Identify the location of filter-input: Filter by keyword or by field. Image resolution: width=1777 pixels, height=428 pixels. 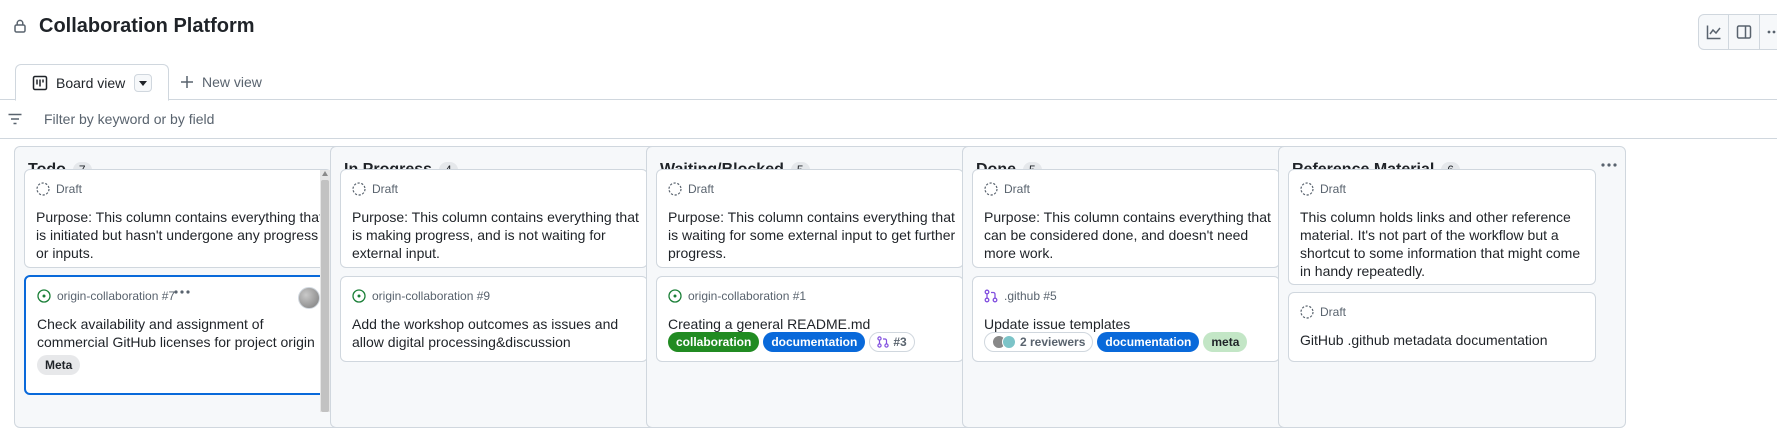
(129, 119).